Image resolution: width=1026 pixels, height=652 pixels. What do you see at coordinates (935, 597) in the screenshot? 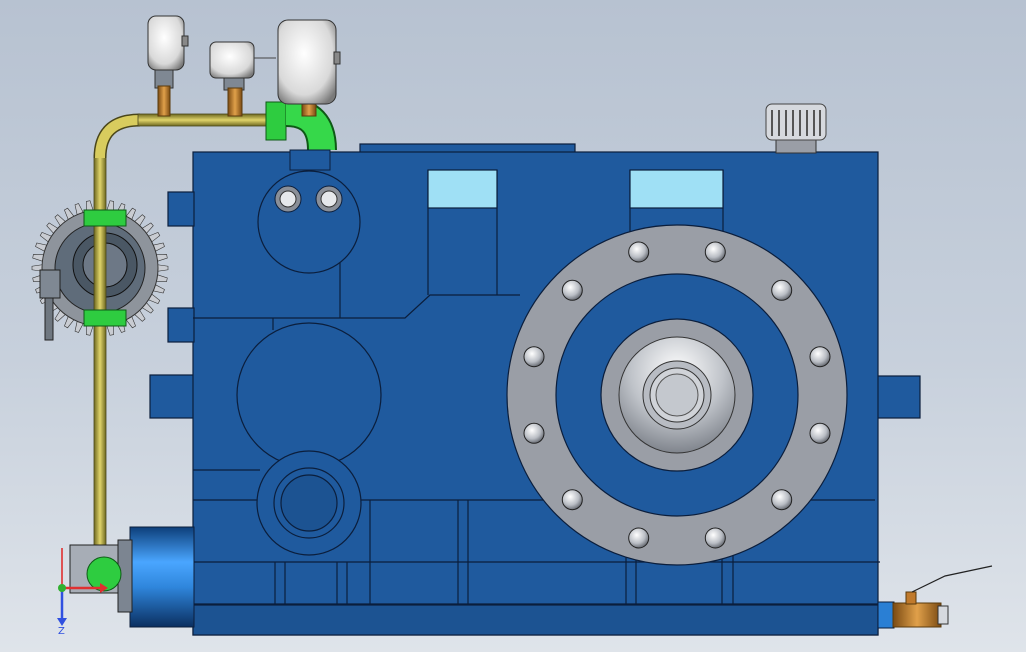
I see `drain-valve` at bounding box center [935, 597].